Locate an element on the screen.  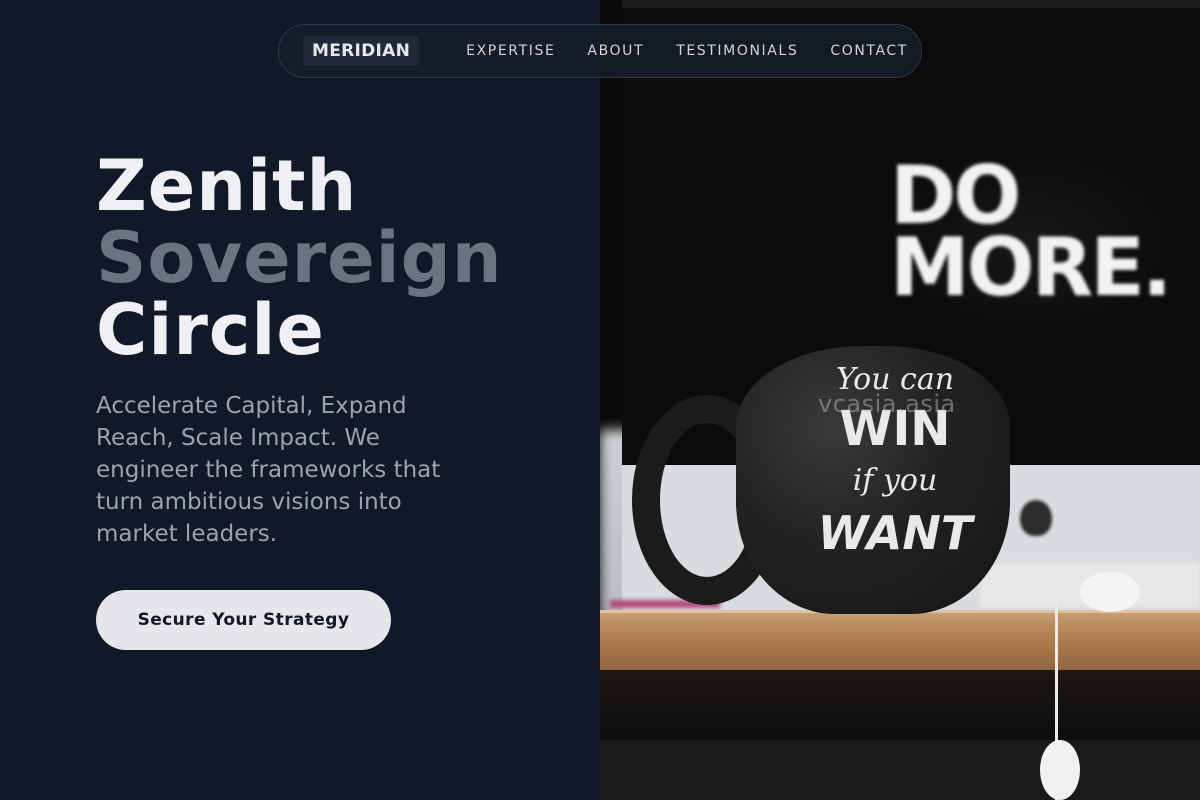
mug-text-line-3: if you is located at coordinates (895, 480).